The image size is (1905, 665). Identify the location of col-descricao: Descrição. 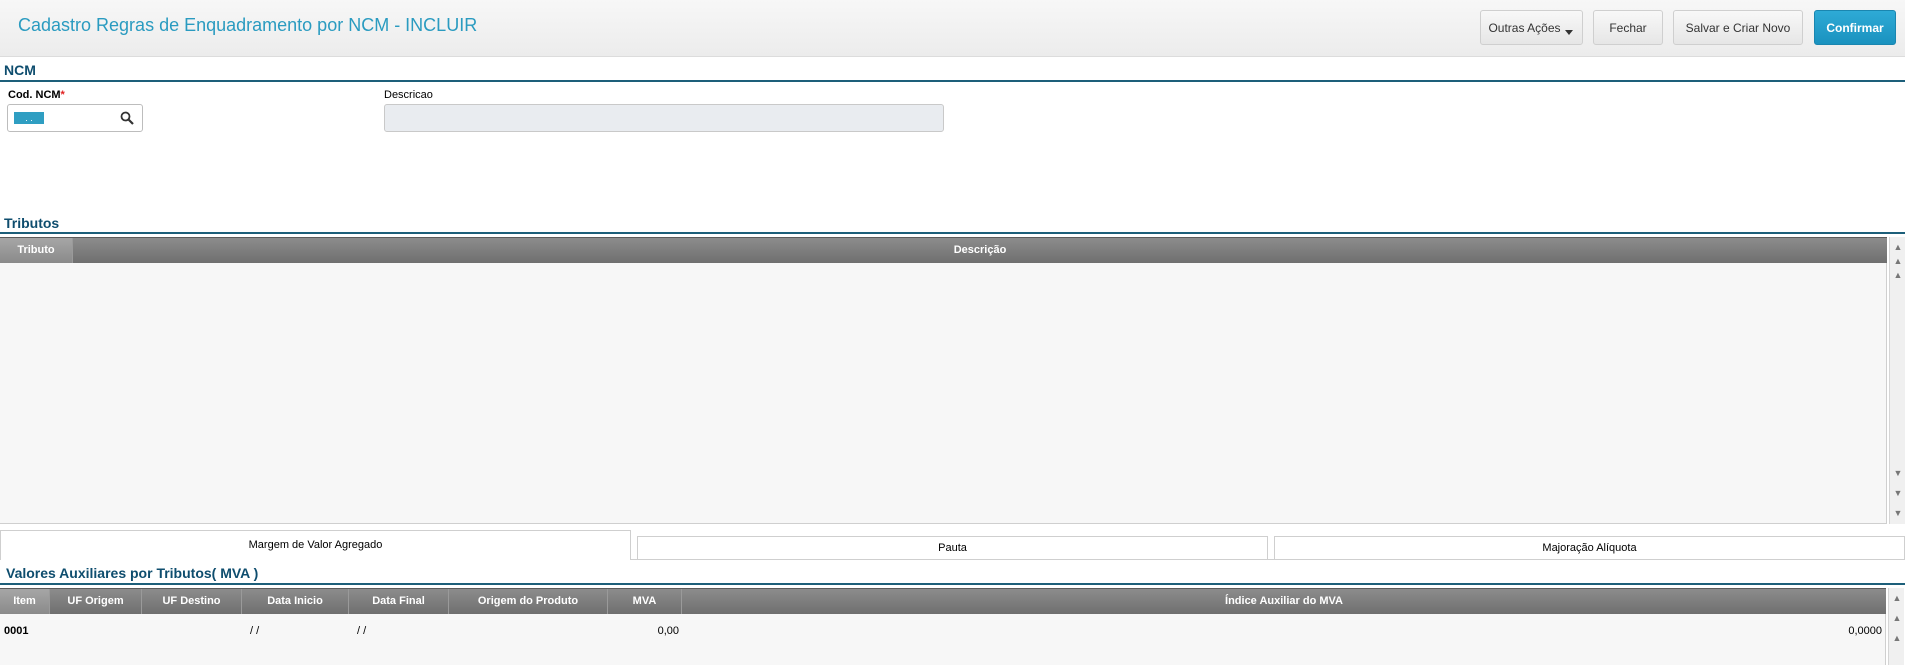
(980, 250).